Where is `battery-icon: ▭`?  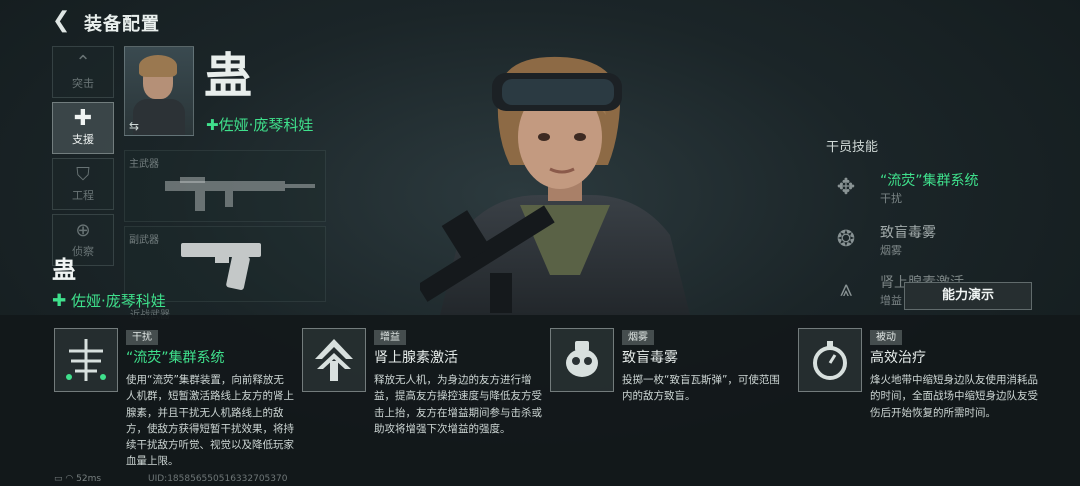
battery-icon: ▭ is located at coordinates (58, 479).